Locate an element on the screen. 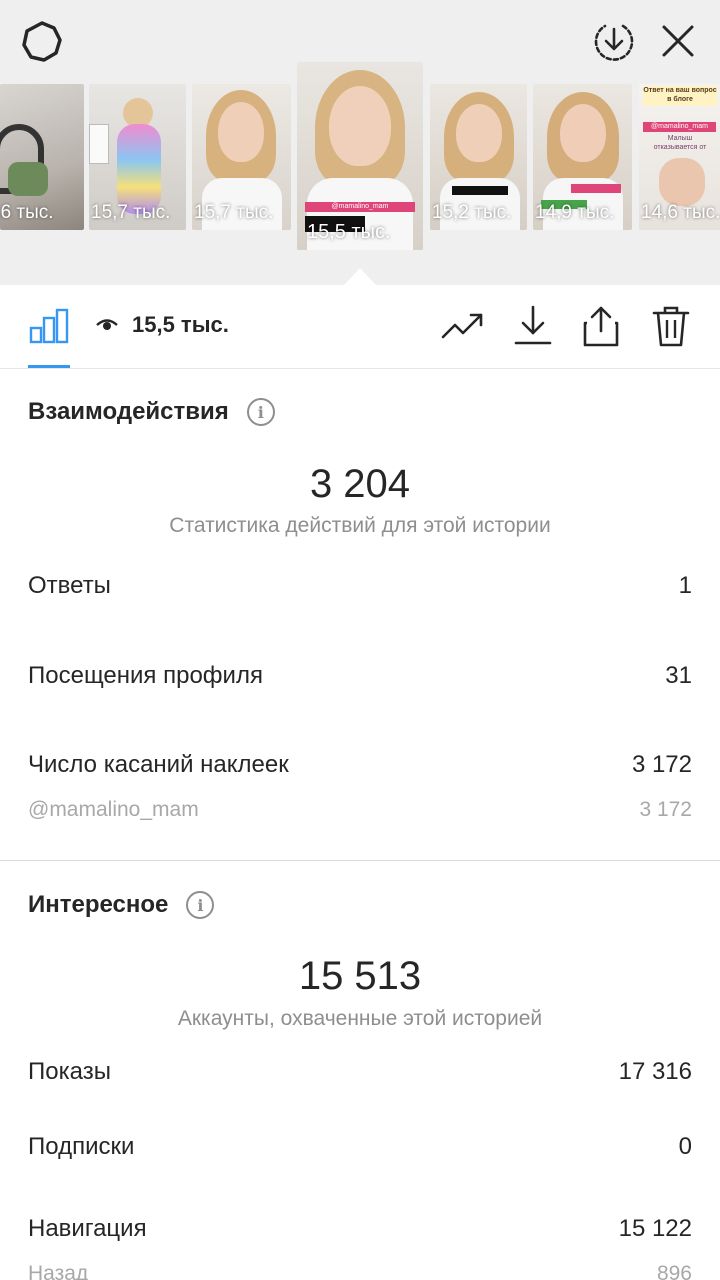 The width and height of the screenshot is (720, 1280). stat-row-sticker-taps: Число касаний наклеек 3 172 is located at coordinates (360, 765).